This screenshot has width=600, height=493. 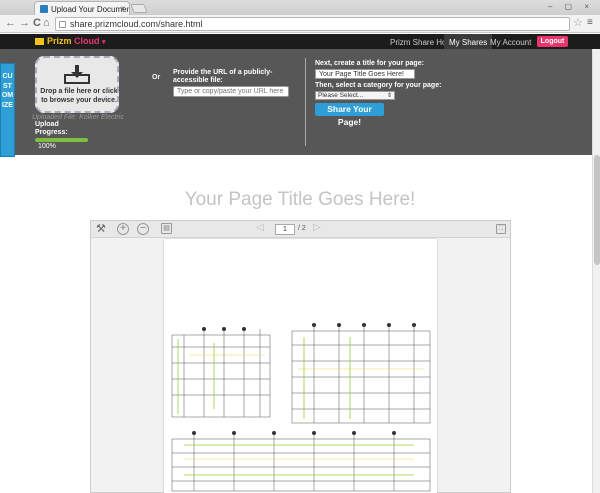 I want to click on viewer-toolbar: ⚒ + − ▤ ◁ 1 / 2 ▷ ⛶, so click(x=300, y=229).